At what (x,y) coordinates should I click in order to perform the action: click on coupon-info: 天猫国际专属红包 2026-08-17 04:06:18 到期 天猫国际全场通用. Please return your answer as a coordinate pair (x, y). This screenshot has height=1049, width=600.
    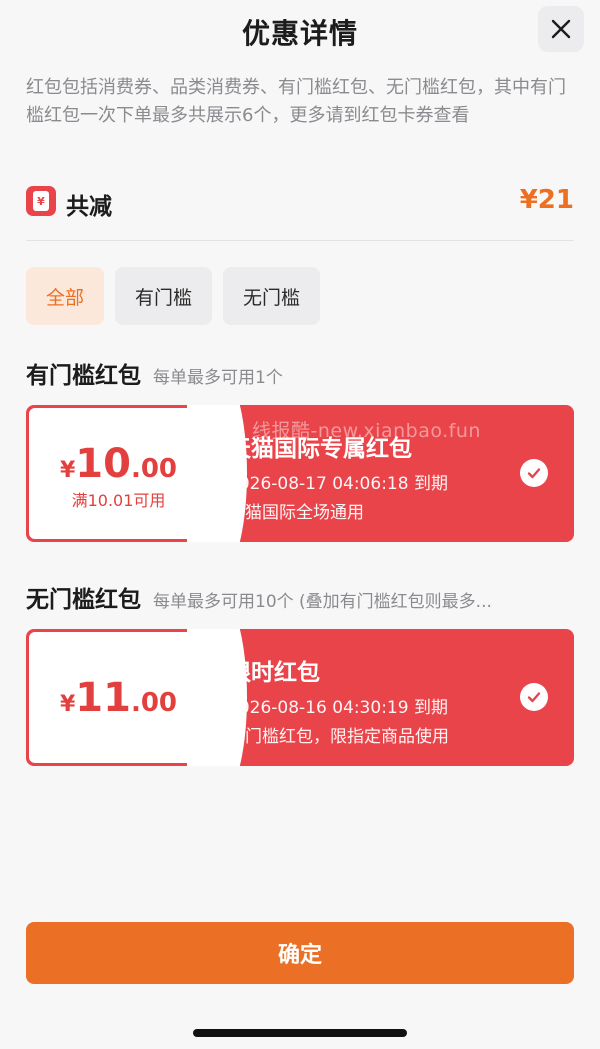
    Looking at the image, I should click on (338, 476).